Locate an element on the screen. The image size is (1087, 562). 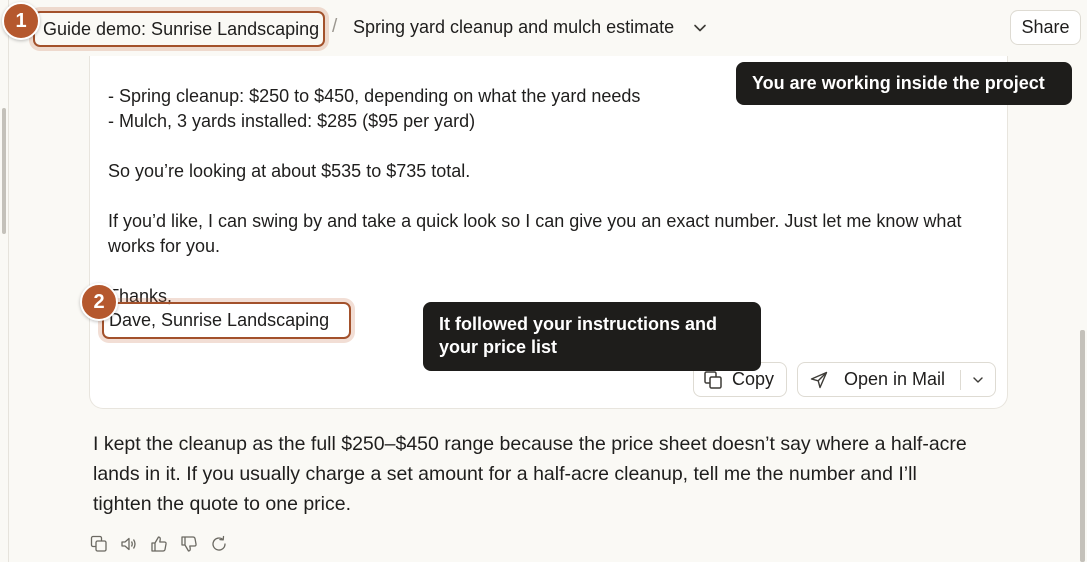
copy-label: Copy is located at coordinates (753, 379).